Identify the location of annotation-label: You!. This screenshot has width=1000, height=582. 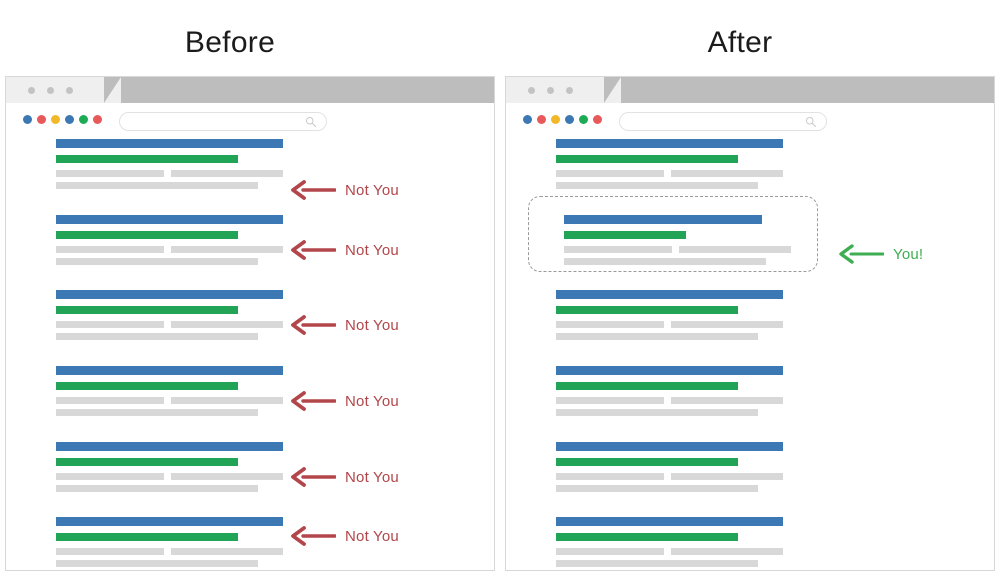
(908, 254).